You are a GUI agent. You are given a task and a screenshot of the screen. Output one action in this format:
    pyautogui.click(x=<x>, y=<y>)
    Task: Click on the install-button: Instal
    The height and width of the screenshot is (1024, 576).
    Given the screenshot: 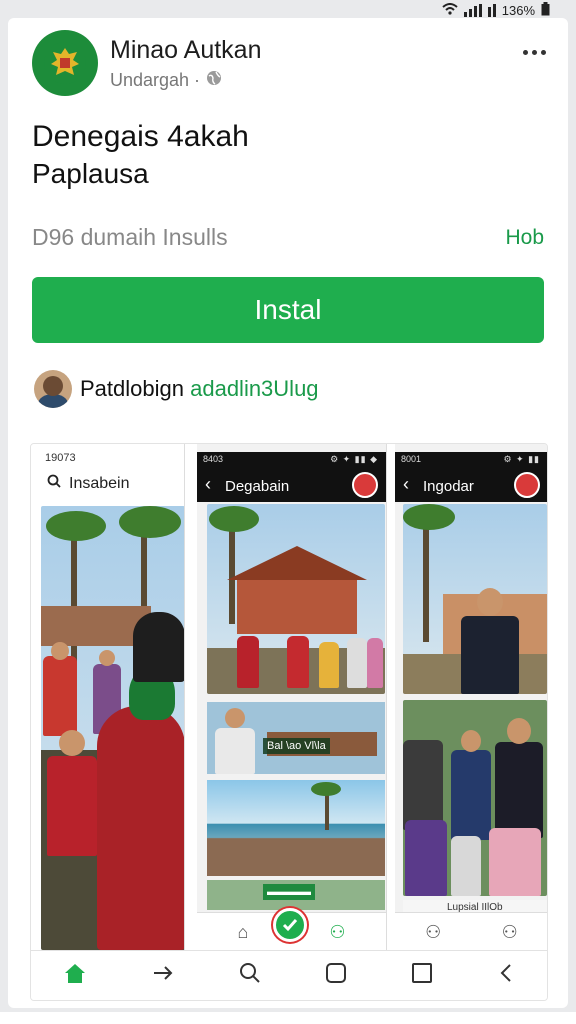 What is the action you would take?
    pyautogui.click(x=288, y=310)
    